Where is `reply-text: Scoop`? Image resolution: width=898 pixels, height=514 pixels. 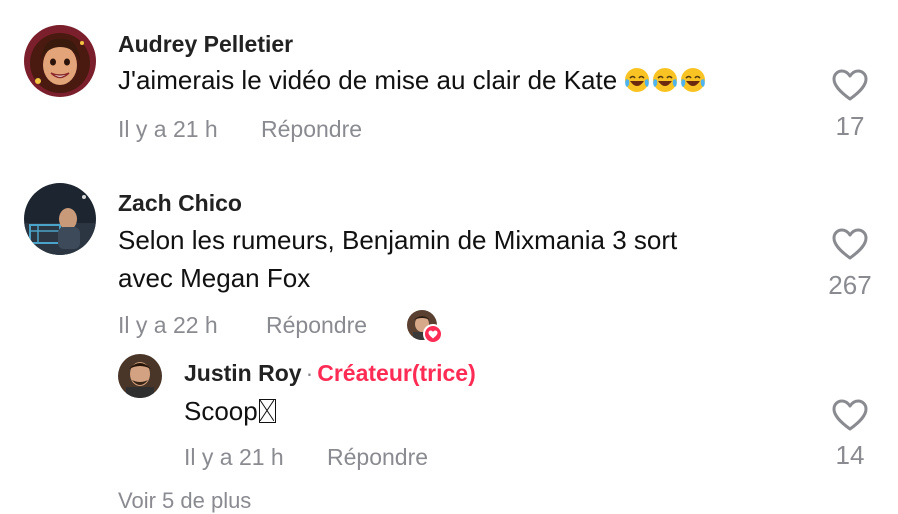
reply-text: Scoop is located at coordinates (230, 411).